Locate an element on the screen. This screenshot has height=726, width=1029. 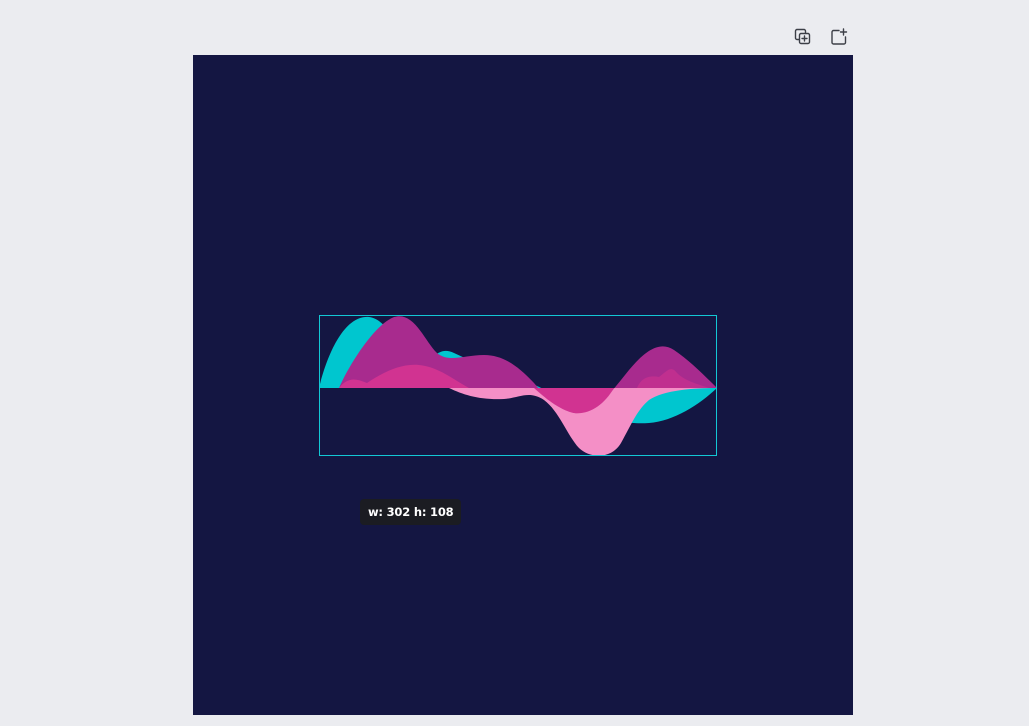
duplicate-page-button is located at coordinates (803, 37).